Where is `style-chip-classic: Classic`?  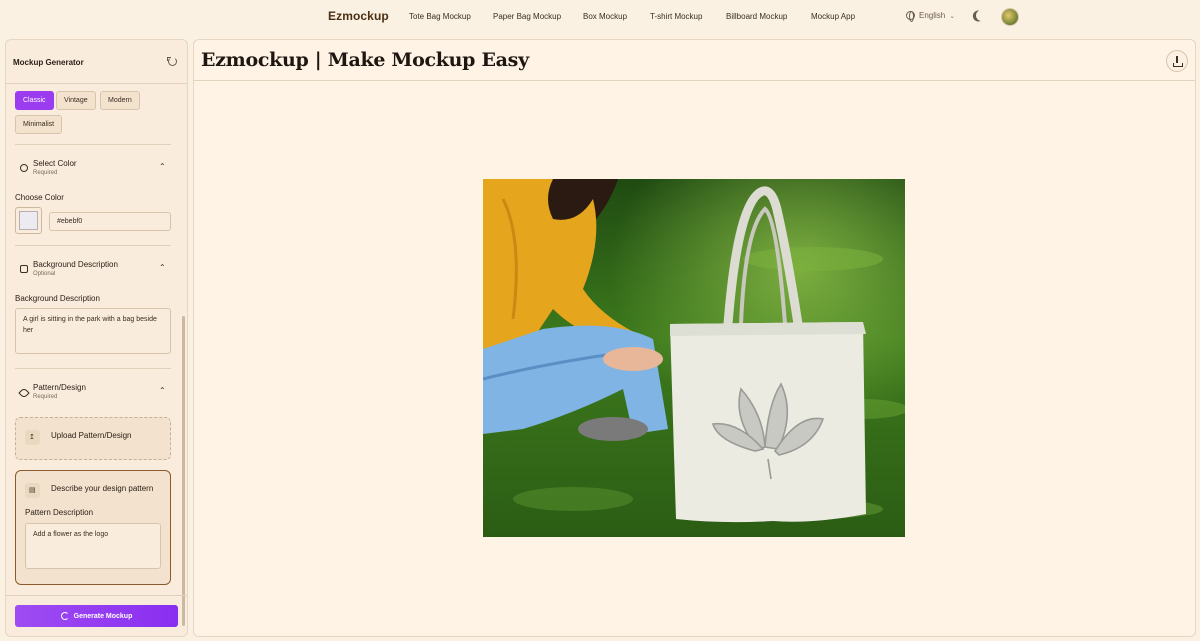 style-chip-classic: Classic is located at coordinates (34, 100).